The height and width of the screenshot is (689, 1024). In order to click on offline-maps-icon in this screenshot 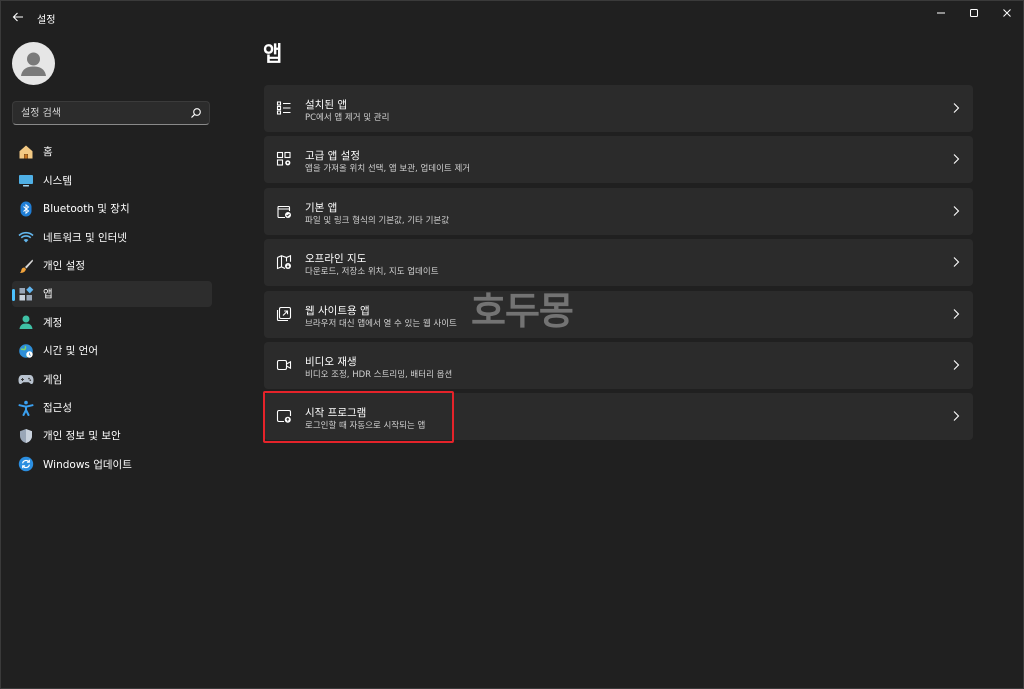, I will do `click(284, 262)`.